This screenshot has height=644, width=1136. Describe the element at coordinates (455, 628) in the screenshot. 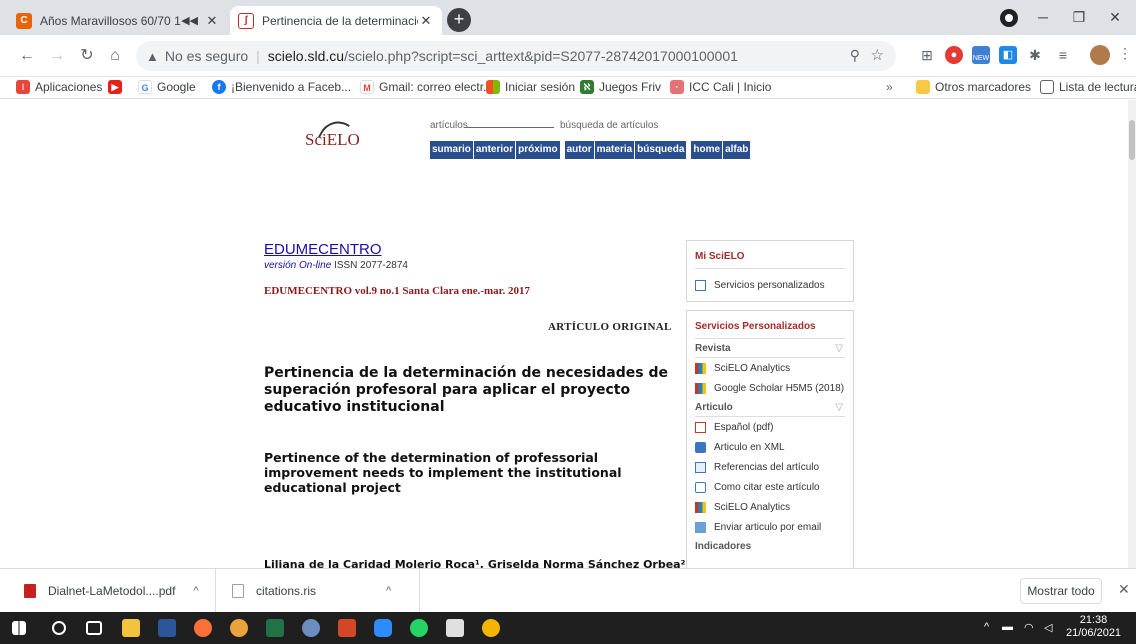

I see `calculator-icon` at that location.